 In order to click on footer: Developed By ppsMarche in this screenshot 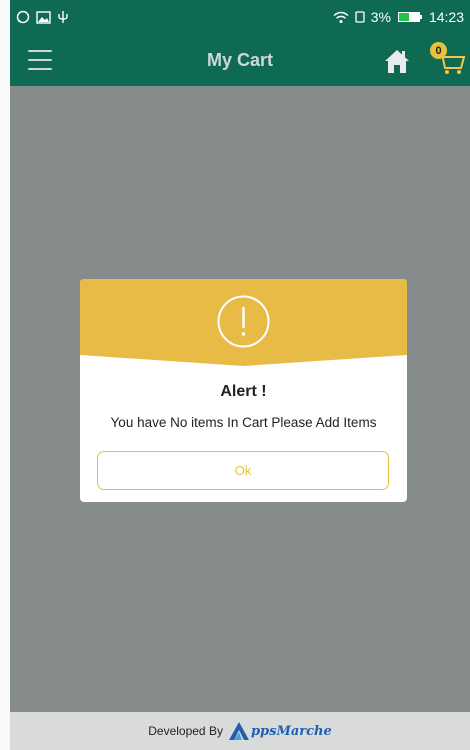, I will do `click(240, 731)`.